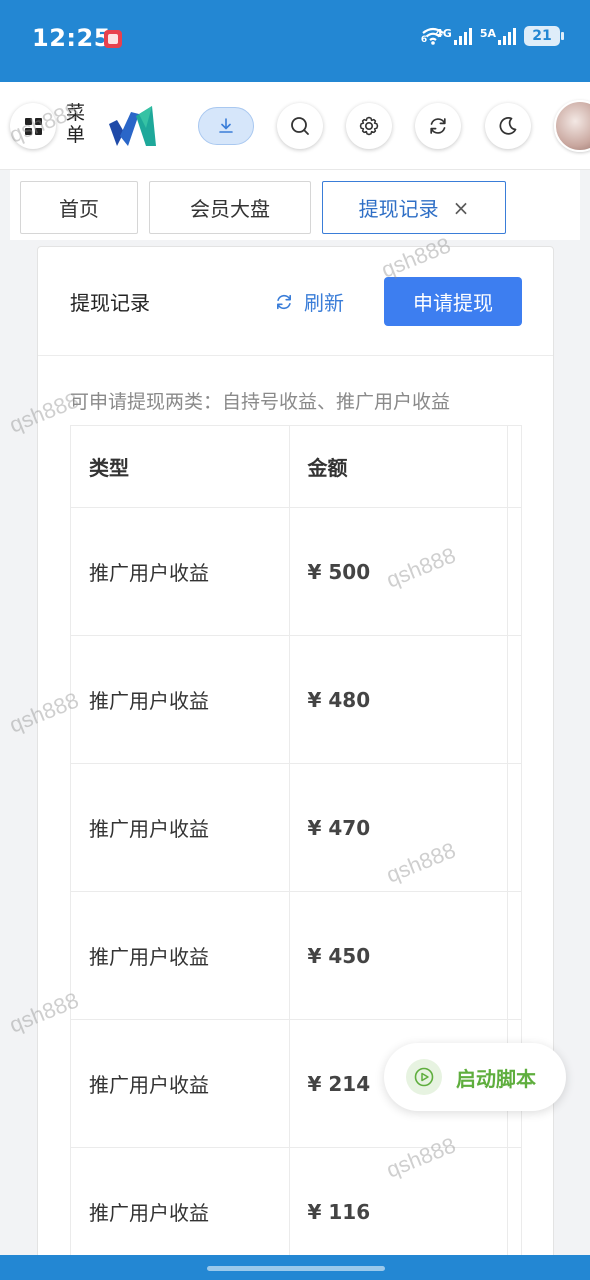  Describe the element at coordinates (132, 126) in the screenshot. I see `logo` at that location.